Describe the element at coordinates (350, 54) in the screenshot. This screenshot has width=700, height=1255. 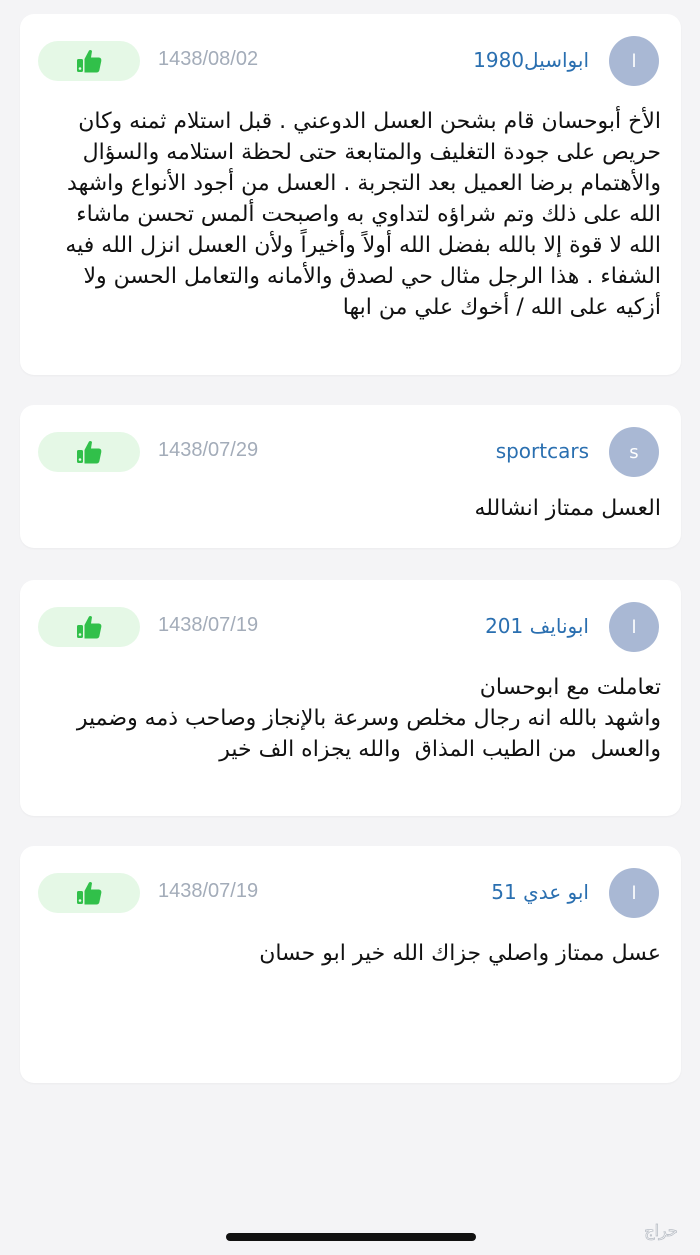
I see `comment-header: ا ابواسيل1980 1438/08/02` at that location.